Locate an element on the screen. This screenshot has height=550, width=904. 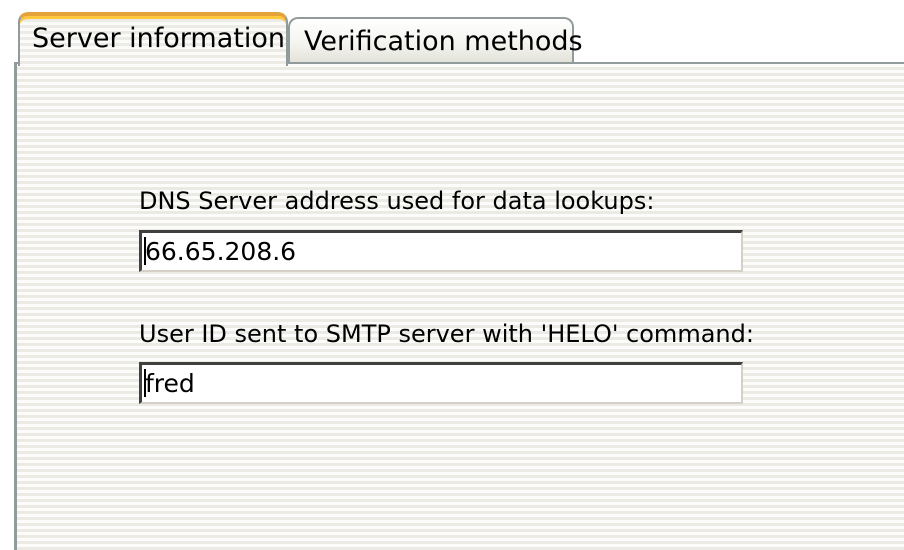
dns-server-input-content: 66.65.208.6 is located at coordinates (441, 251).